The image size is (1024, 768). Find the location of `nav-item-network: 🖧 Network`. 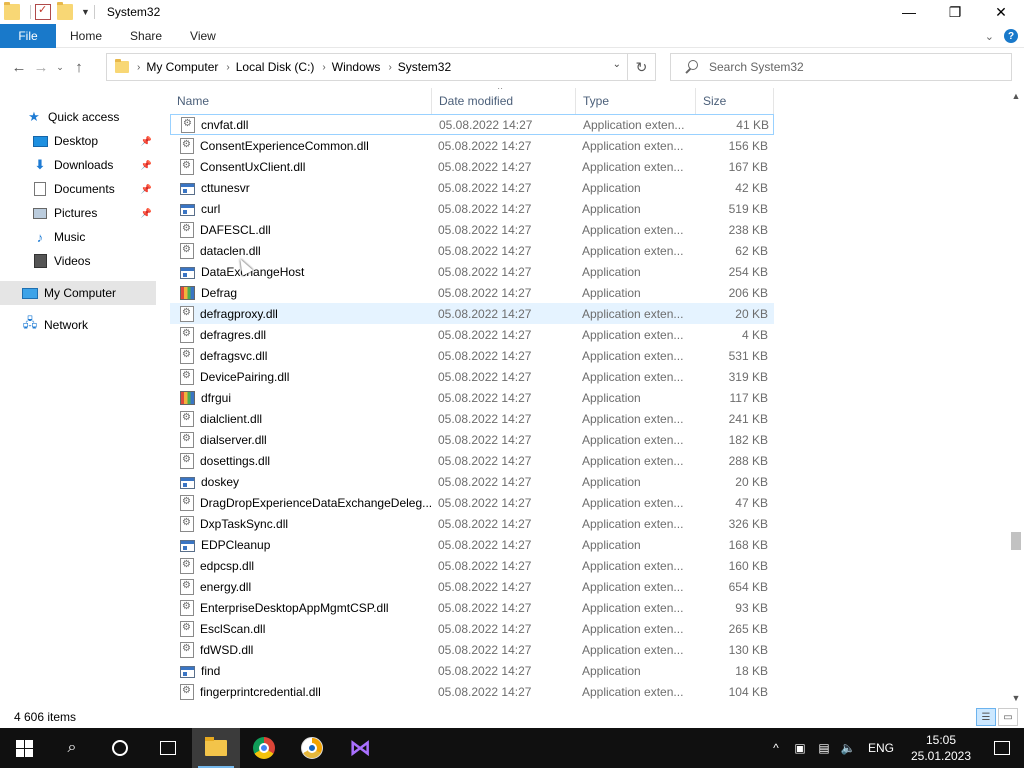

nav-item-network: 🖧 Network is located at coordinates (80, 325).